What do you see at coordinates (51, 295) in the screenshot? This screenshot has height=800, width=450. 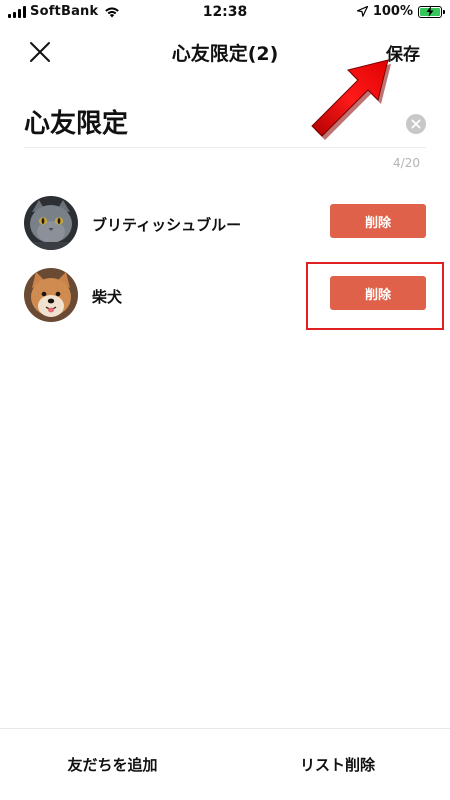 I see `shiba-inu-avatar` at bounding box center [51, 295].